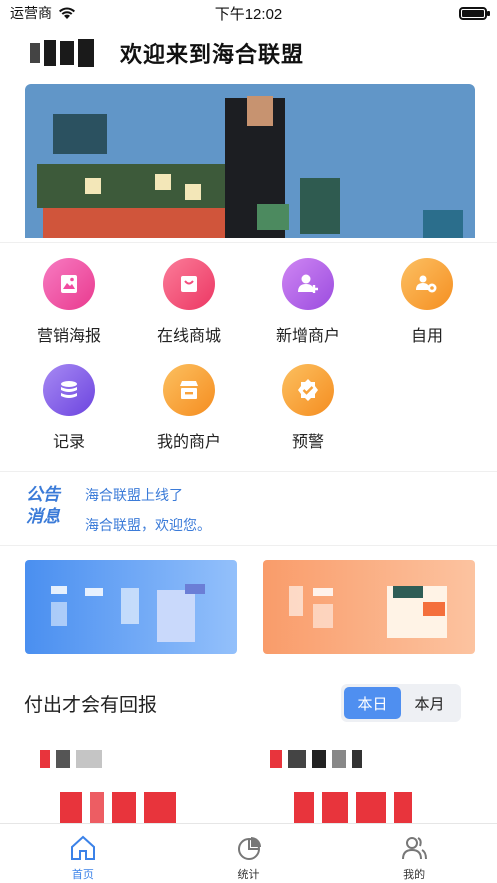 The width and height of the screenshot is (497, 883). I want to click on pie-chart-icon, so click(249, 848).